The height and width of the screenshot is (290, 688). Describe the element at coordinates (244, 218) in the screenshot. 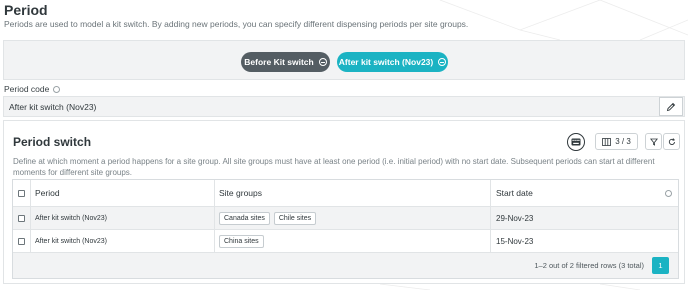

I see `site-group-tag: Canada sites` at that location.